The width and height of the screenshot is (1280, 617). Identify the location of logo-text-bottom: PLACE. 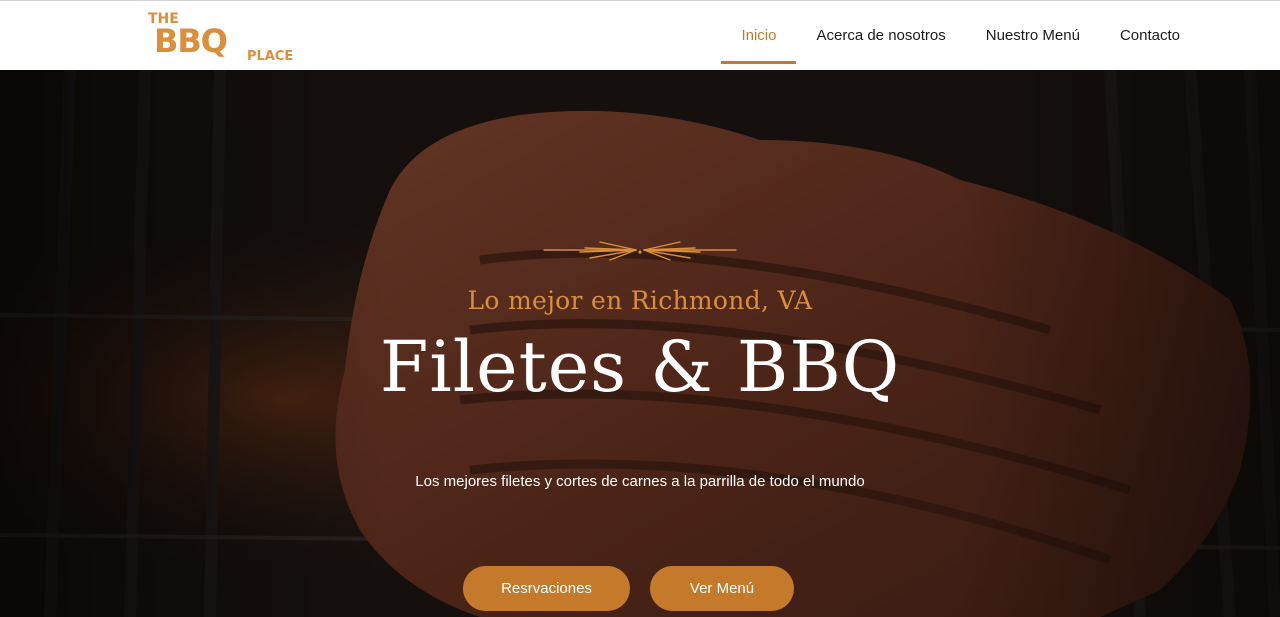
(270, 56).